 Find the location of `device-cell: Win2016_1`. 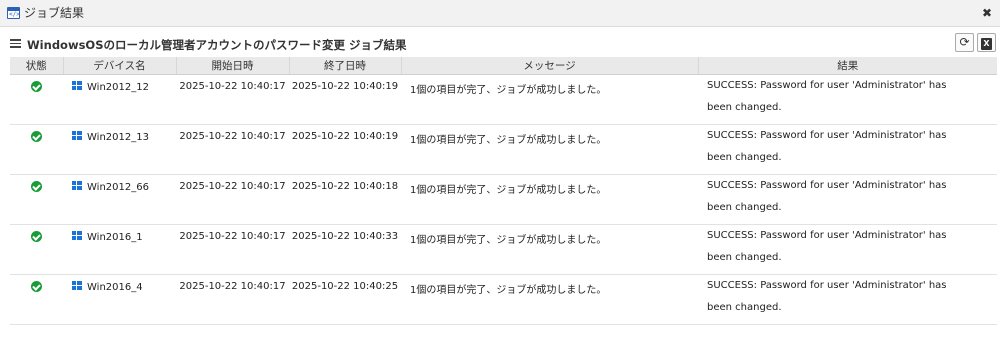

device-cell: Win2016_1 is located at coordinates (119, 249).